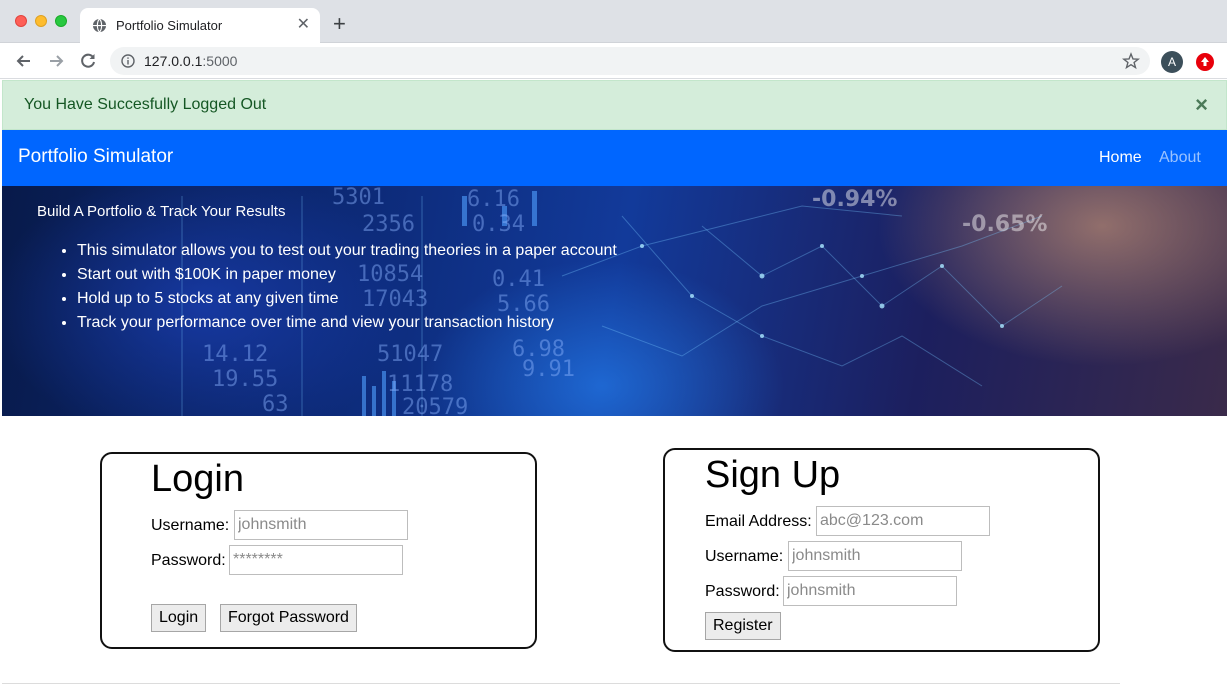  I want to click on address-bar: 127.0.0.1:5000, so click(630, 61).